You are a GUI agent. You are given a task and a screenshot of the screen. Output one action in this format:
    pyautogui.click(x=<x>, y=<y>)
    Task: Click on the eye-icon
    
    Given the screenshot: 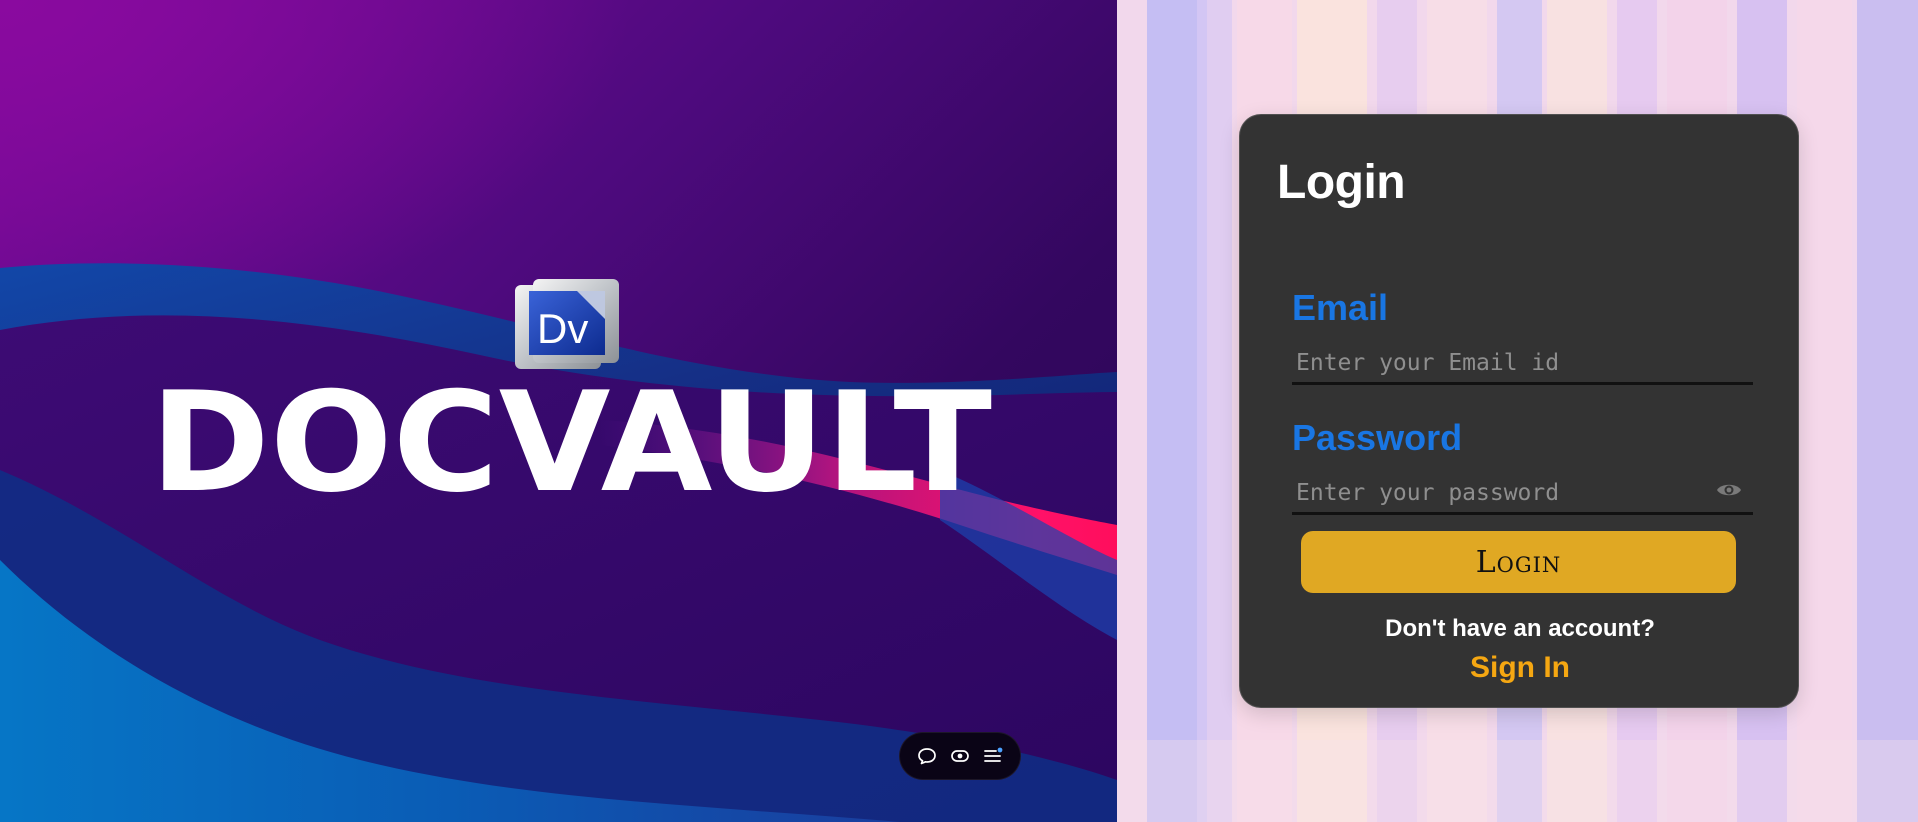 What is the action you would take?
    pyautogui.click(x=1729, y=490)
    